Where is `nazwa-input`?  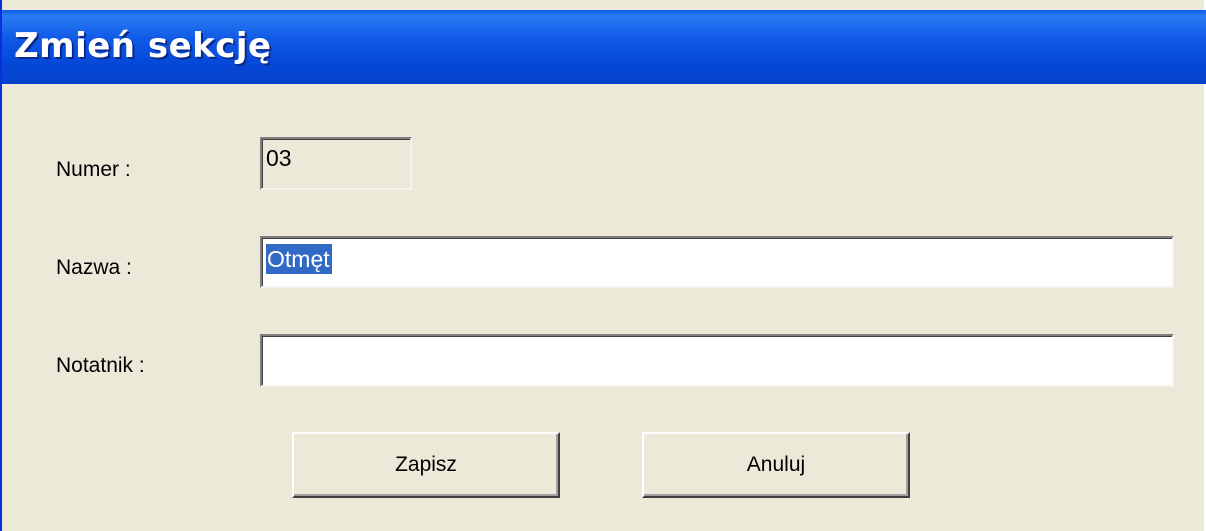
nazwa-input is located at coordinates (717, 262).